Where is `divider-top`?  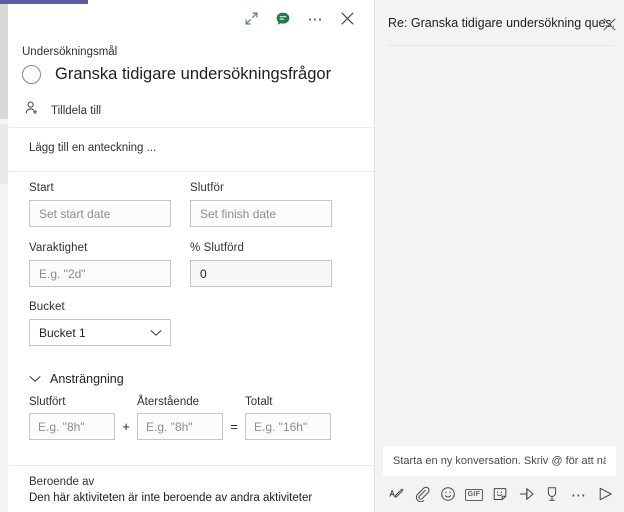
divider-top is located at coordinates (192, 127).